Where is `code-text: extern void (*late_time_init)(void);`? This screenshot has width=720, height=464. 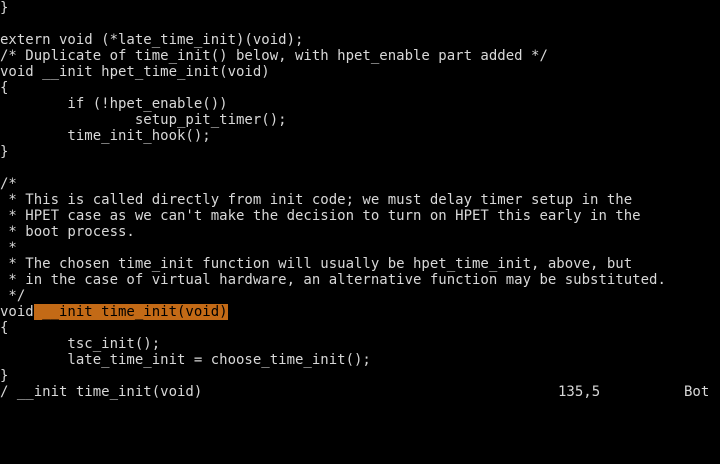 code-text: extern void (*late_time_init)(void); is located at coordinates (152, 40).